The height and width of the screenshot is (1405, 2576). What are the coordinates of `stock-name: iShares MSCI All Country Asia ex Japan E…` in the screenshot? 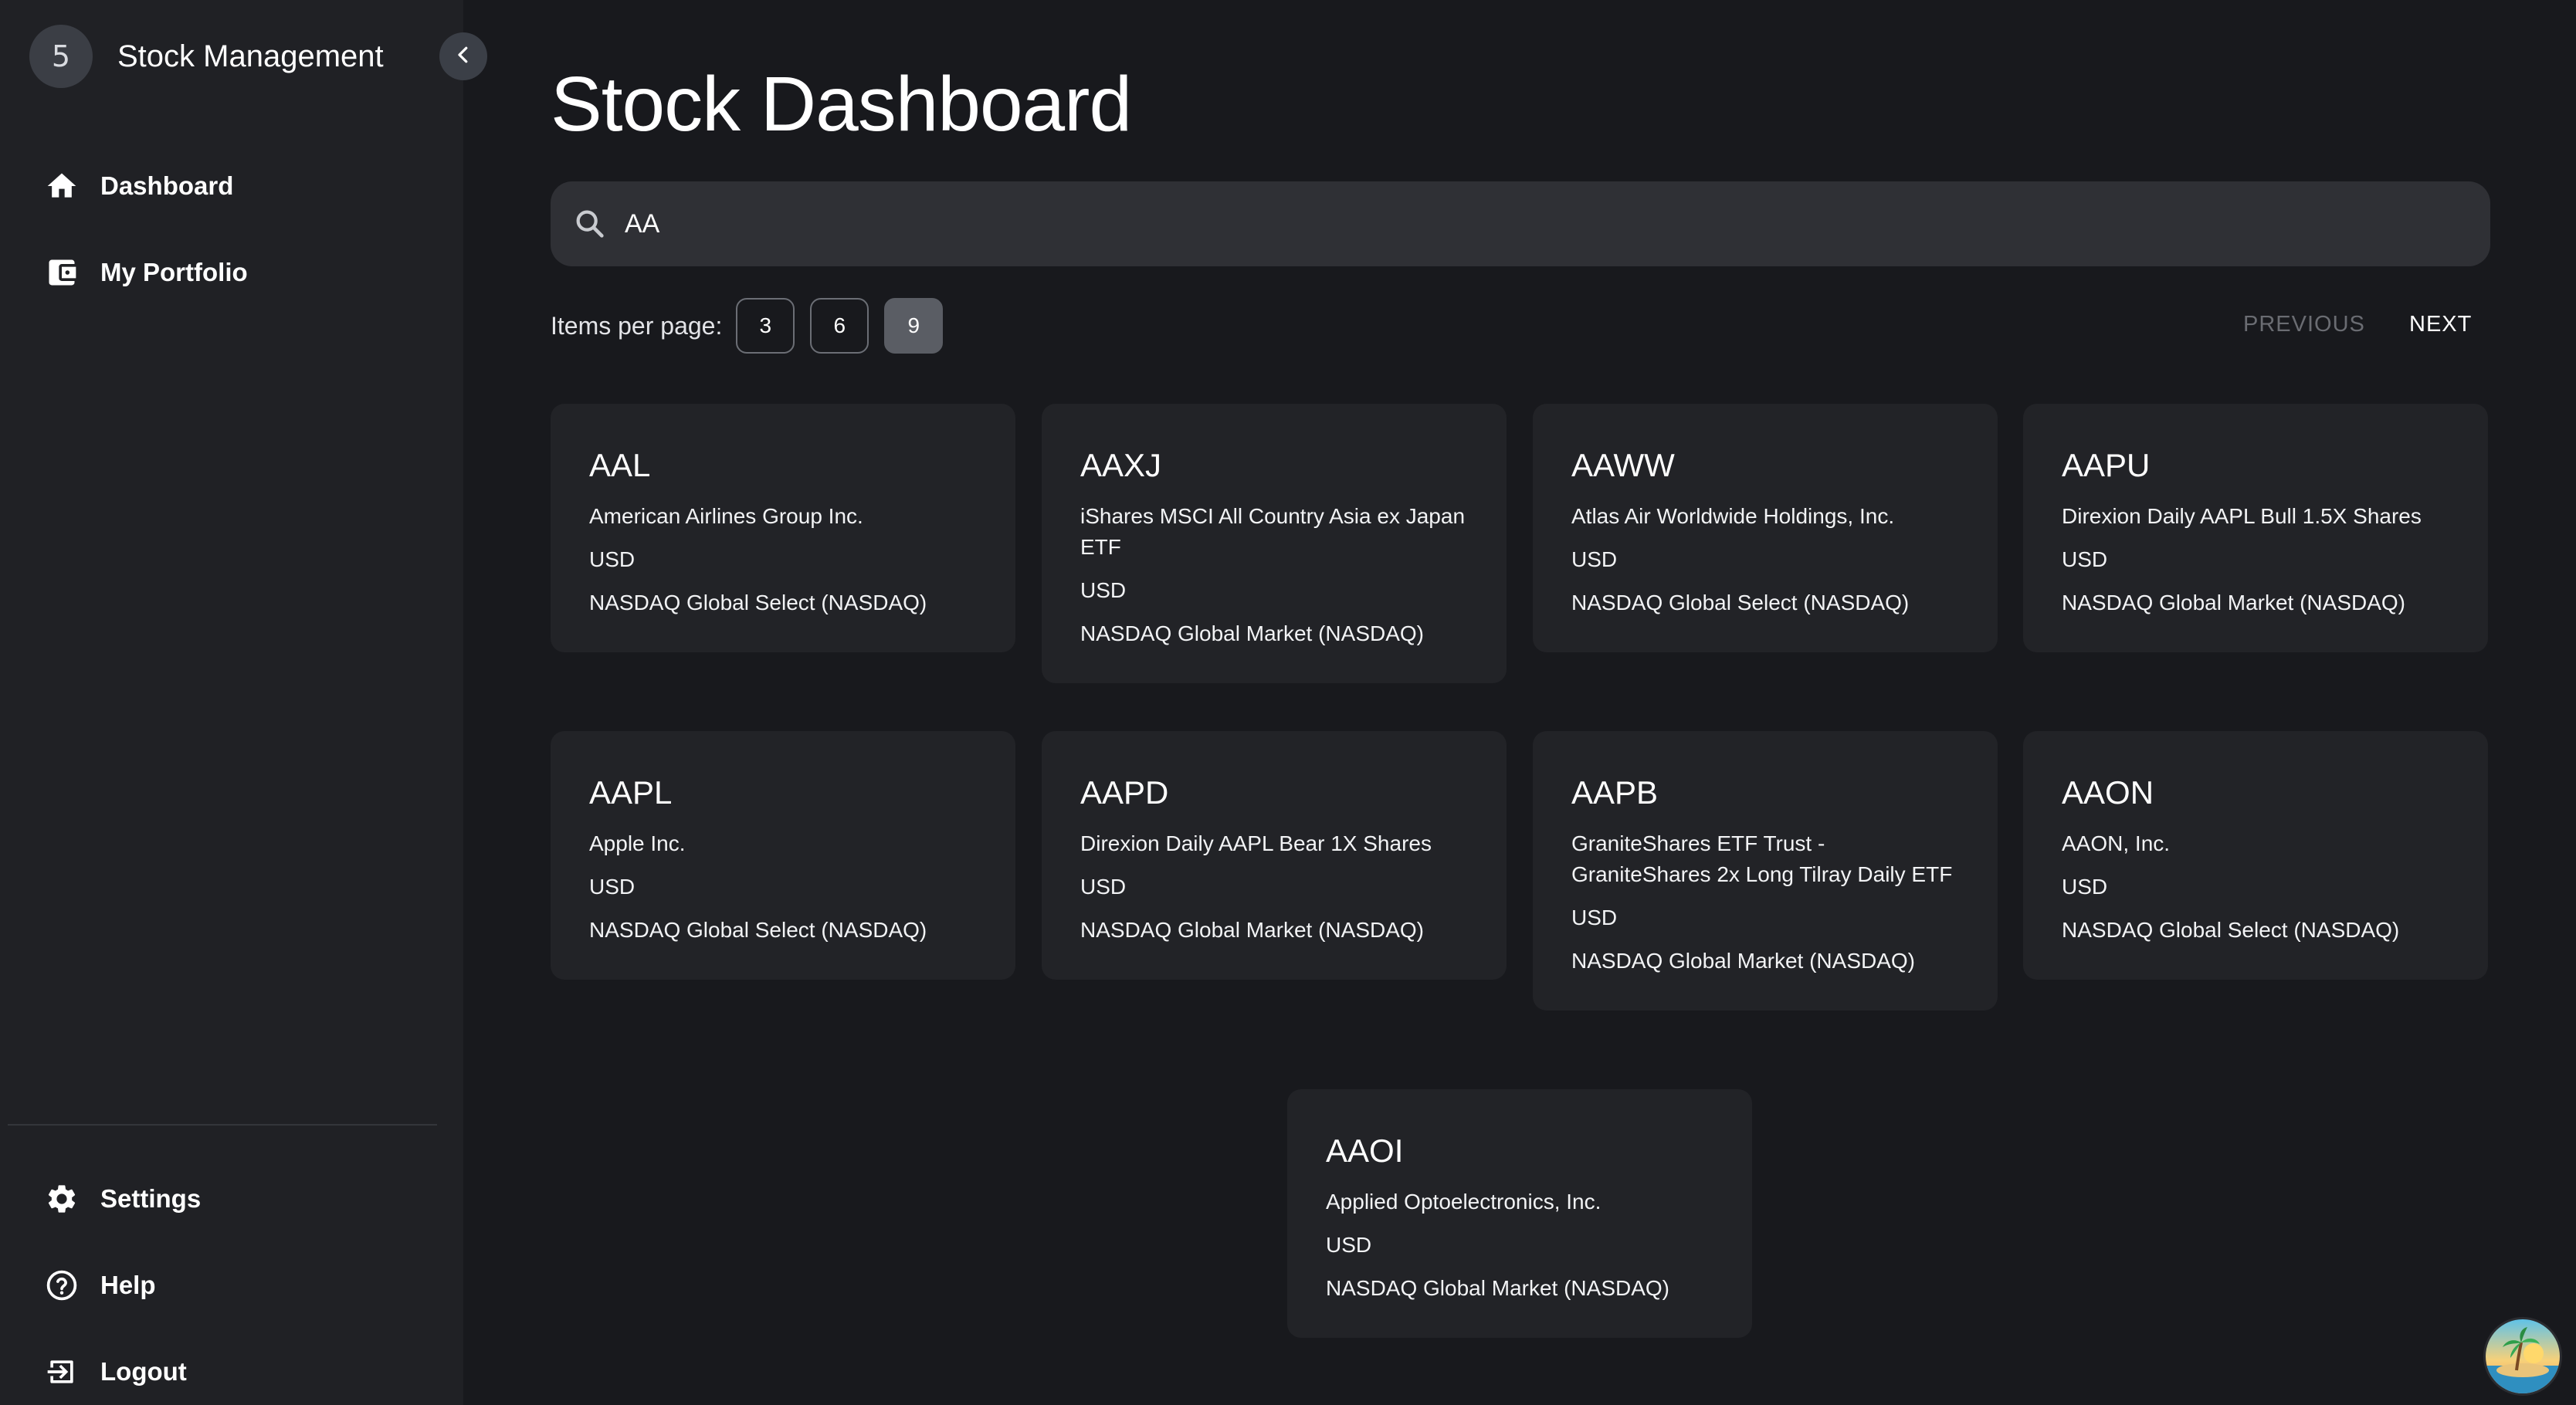 It's located at (1273, 532).